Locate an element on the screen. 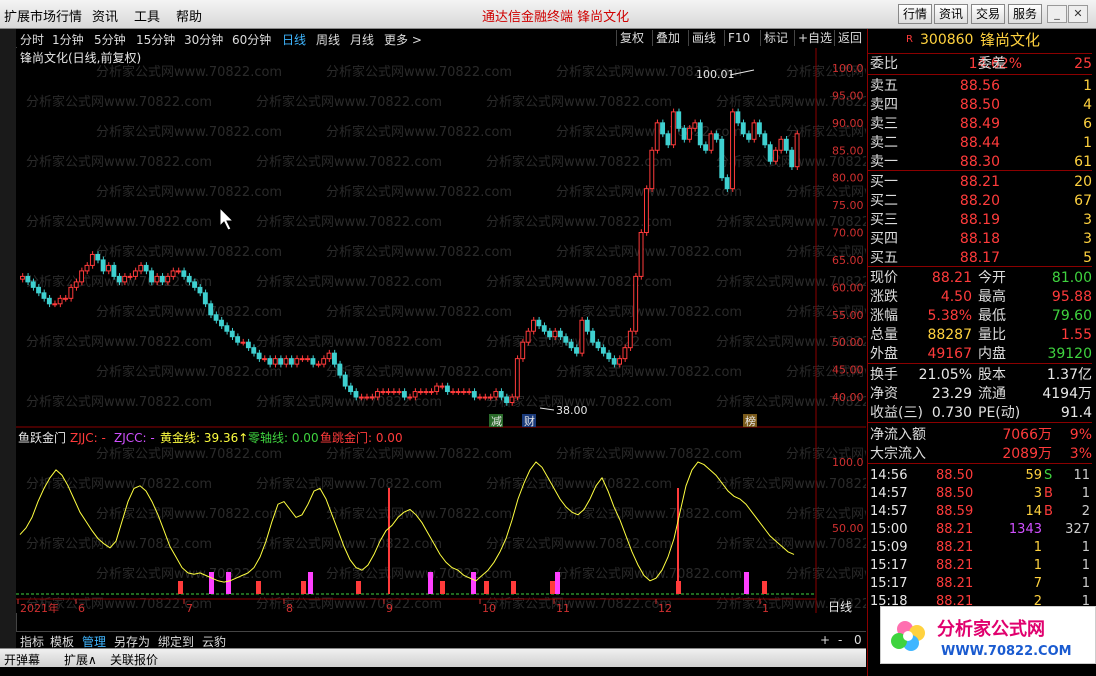 The image size is (1096, 676). y-axis-label: 85.00 is located at coordinates (848, 150).